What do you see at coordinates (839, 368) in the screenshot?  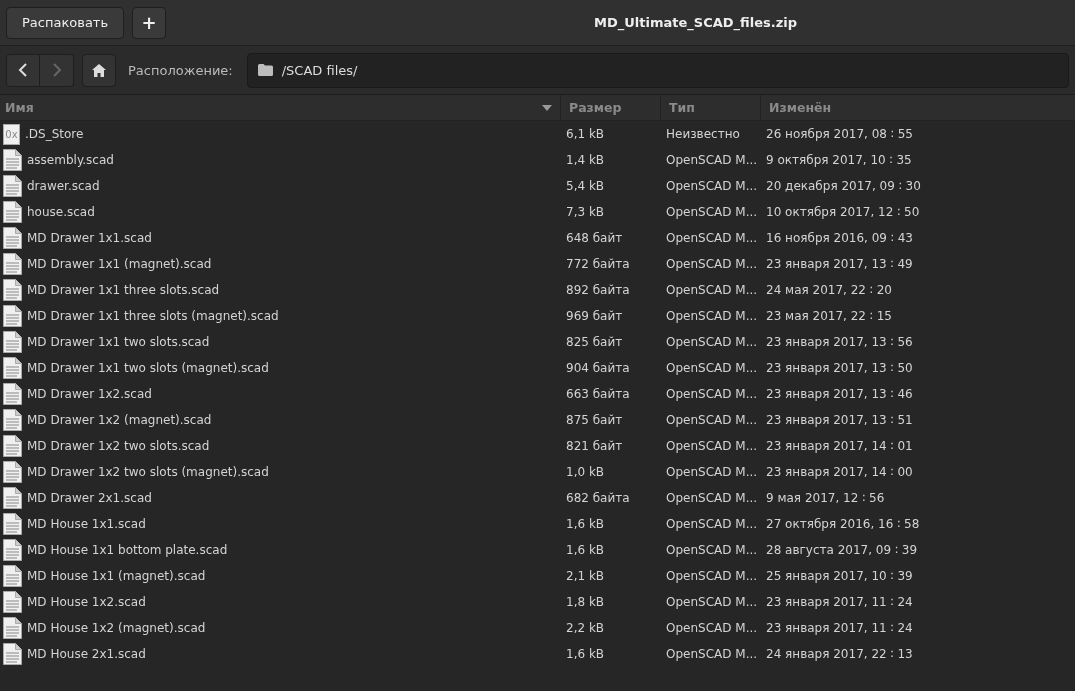 I see `file-modified: 23 января 2017, 13 ∶ 50` at bounding box center [839, 368].